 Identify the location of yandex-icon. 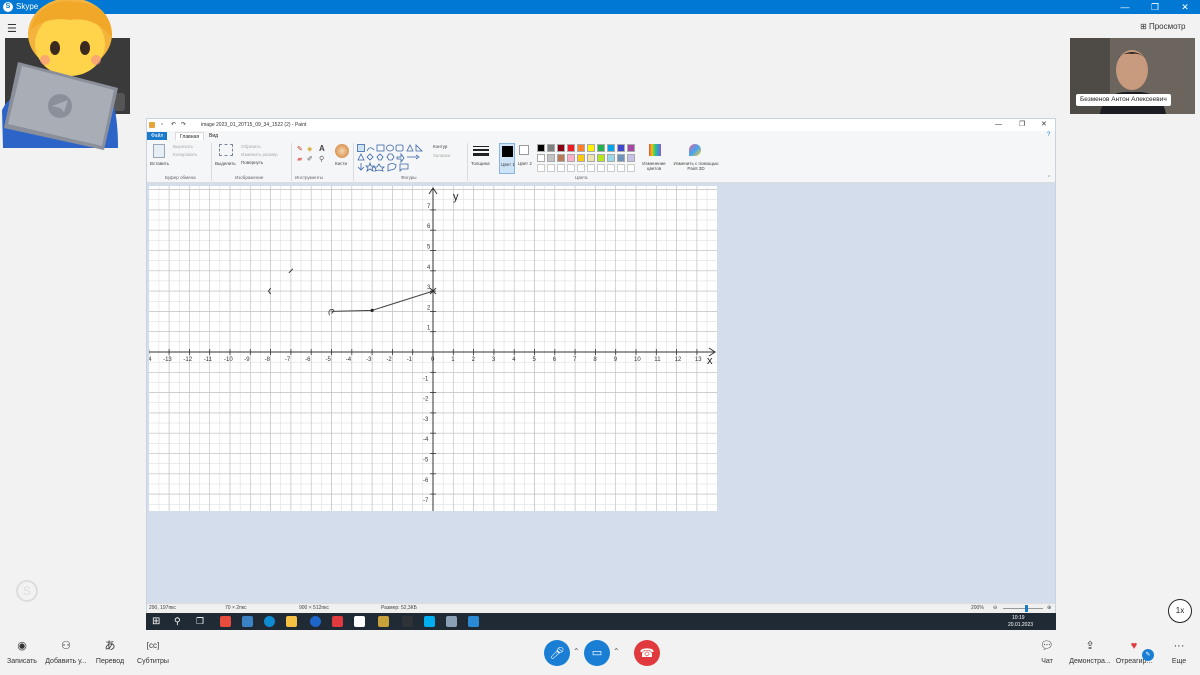
(337, 621).